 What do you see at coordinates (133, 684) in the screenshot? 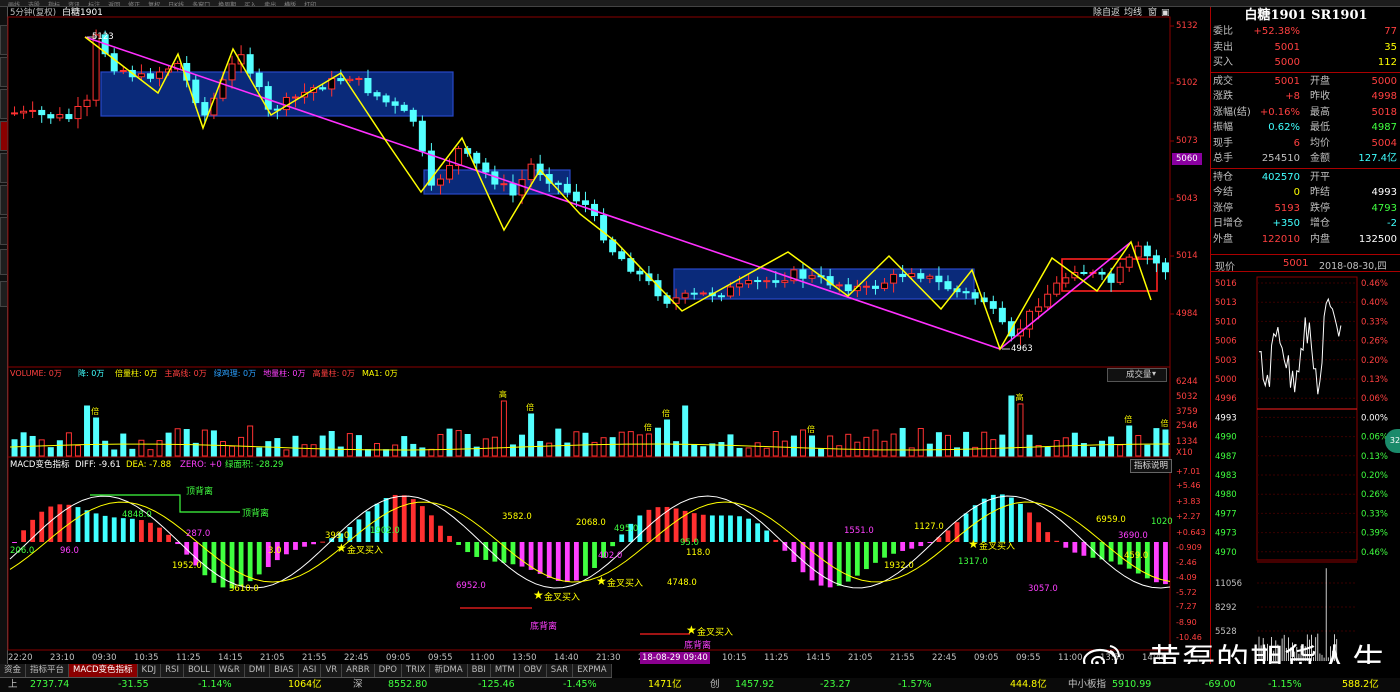
I see `status-item: -31.55` at bounding box center [133, 684].